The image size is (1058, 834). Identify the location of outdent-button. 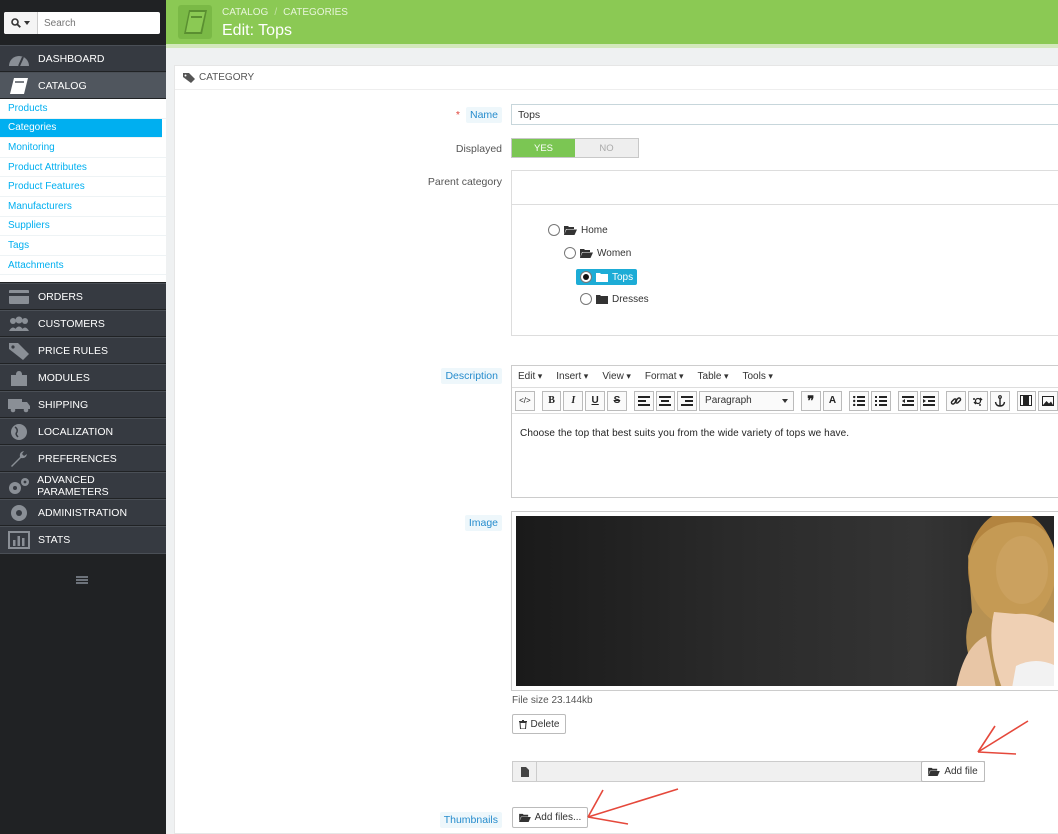
(907, 400).